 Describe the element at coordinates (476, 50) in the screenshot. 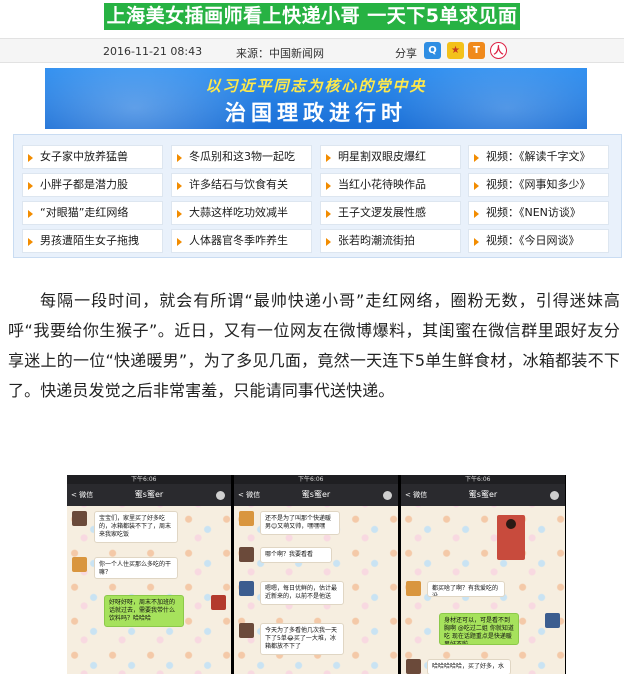

I see `tencent-weibo-share-icon: T` at that location.